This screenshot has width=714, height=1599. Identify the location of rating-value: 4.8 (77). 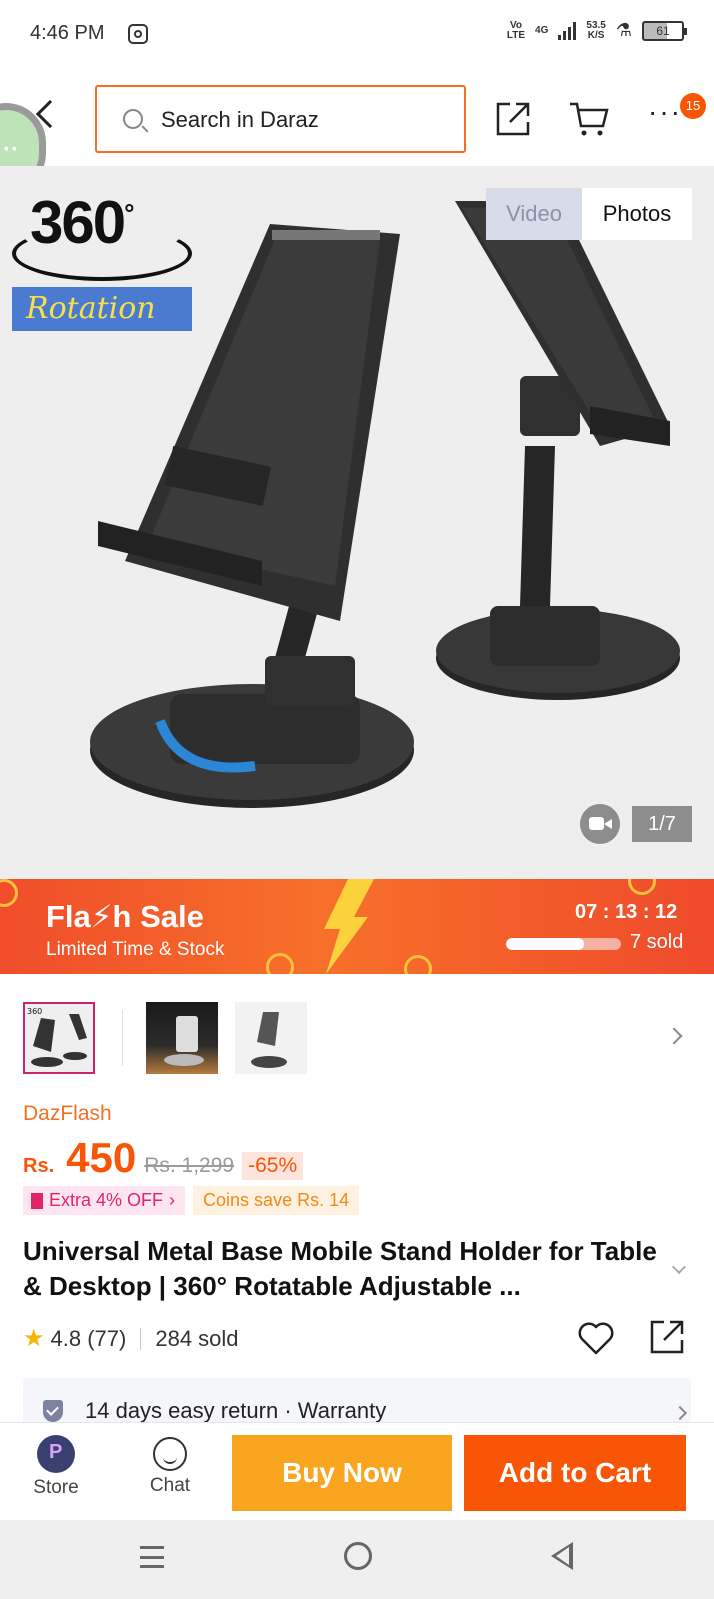
(88, 1338).